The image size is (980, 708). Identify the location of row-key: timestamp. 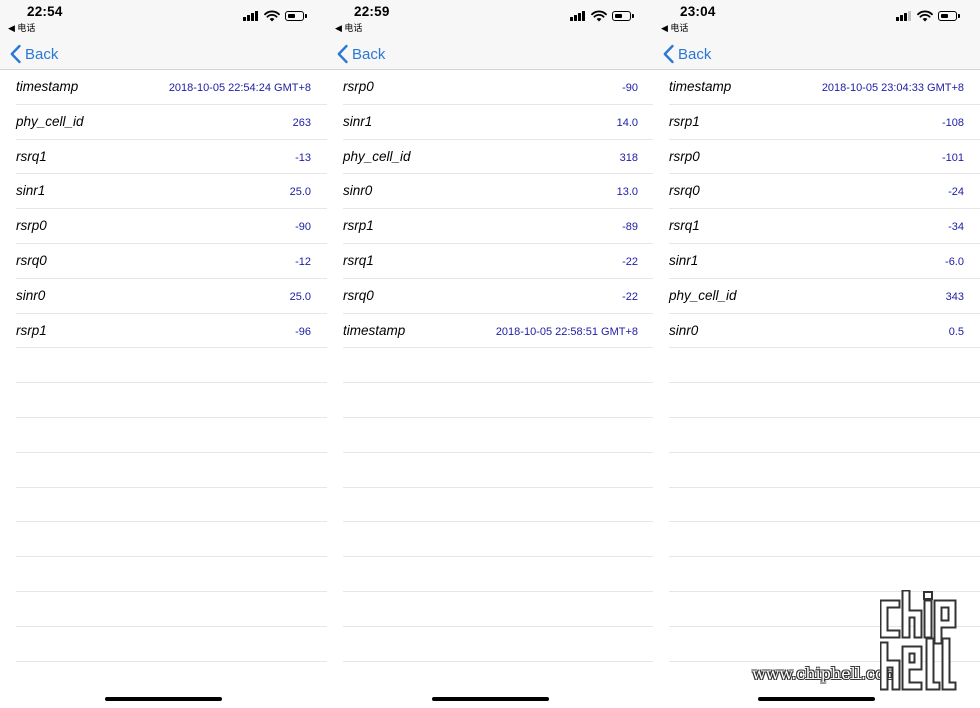
(700, 86).